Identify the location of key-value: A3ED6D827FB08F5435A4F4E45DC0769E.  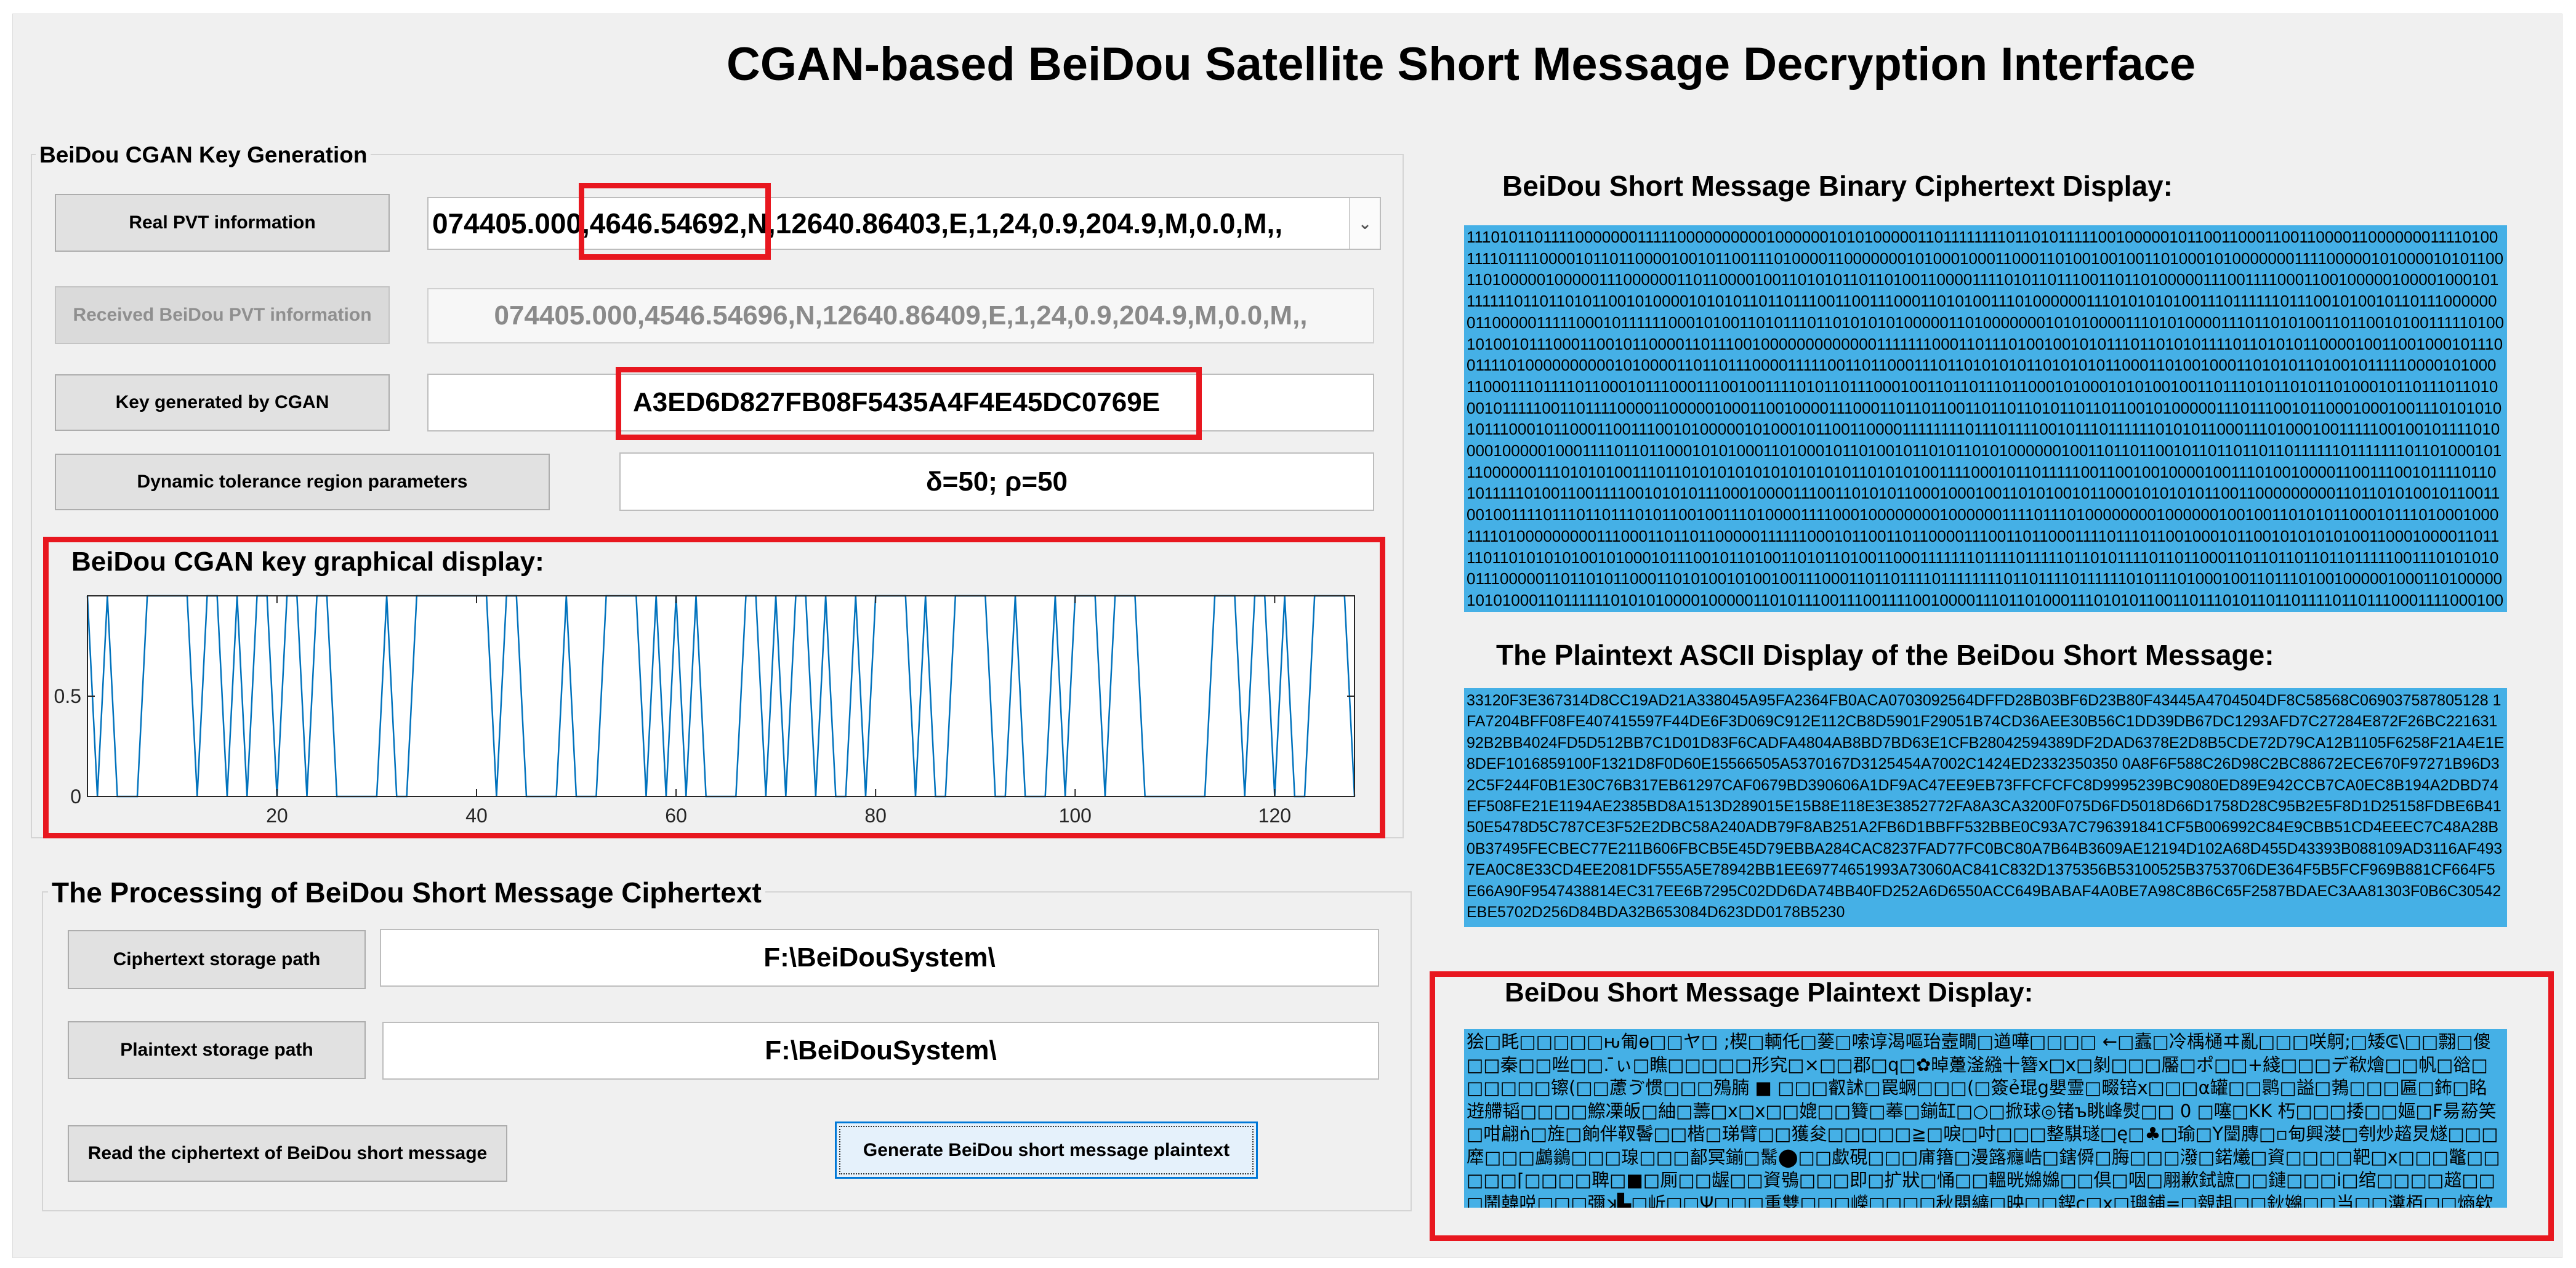
(897, 402).